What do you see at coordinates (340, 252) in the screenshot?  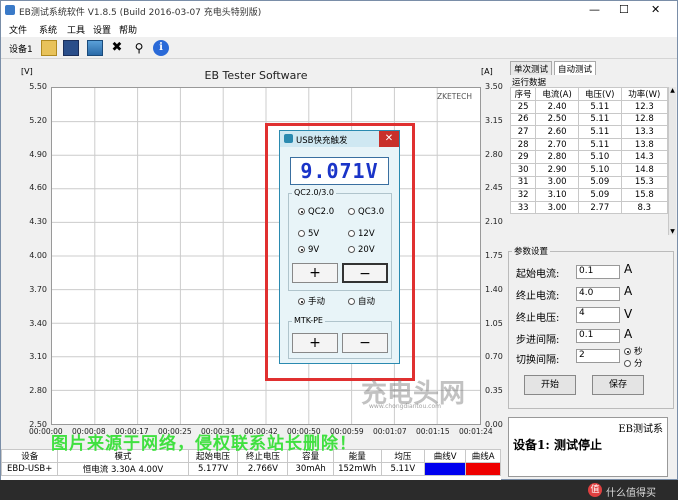 I see `highlight-frame` at bounding box center [340, 252].